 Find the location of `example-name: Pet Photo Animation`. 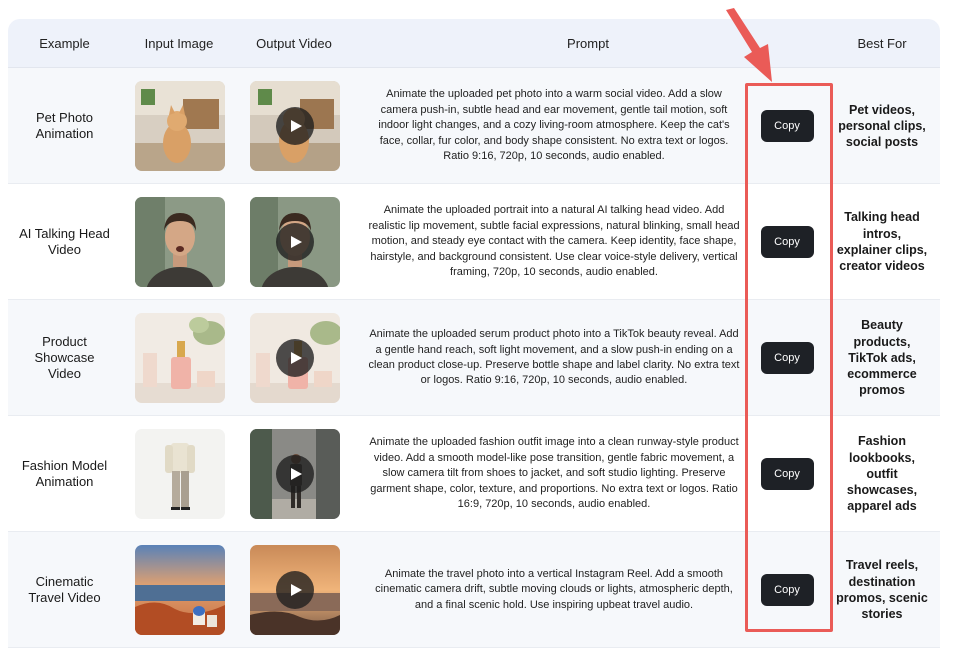

example-name: Pet Photo Animation is located at coordinates (64, 125).